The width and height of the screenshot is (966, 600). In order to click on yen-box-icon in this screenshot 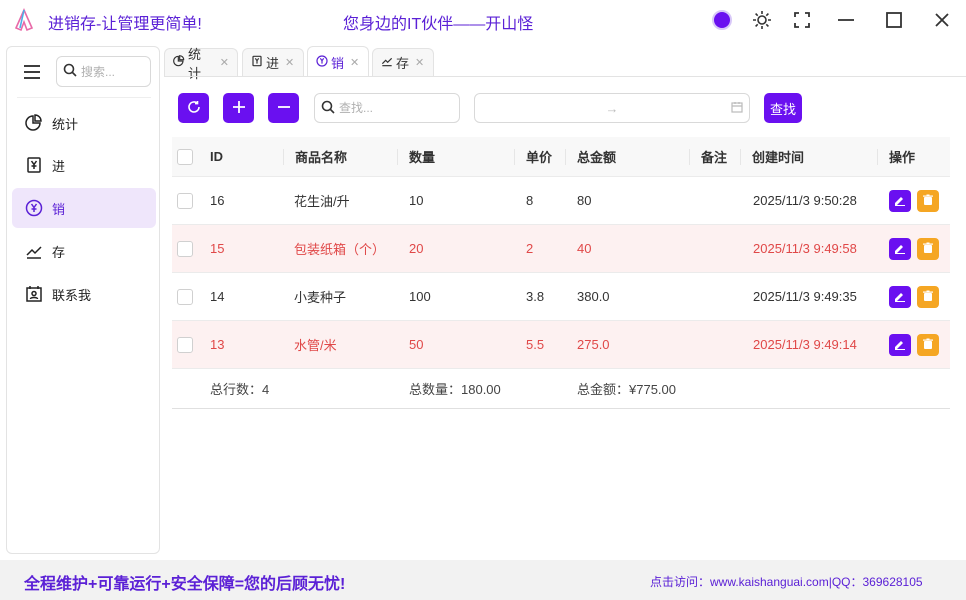, I will do `click(257, 62)`.